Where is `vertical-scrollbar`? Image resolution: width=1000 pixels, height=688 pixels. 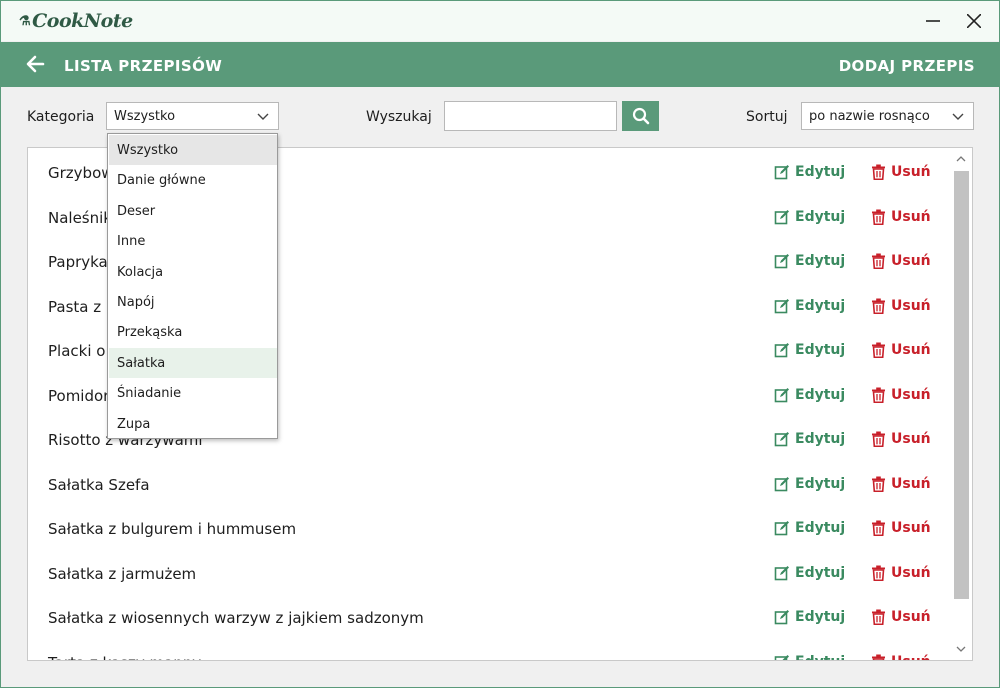 vertical-scrollbar is located at coordinates (961, 404).